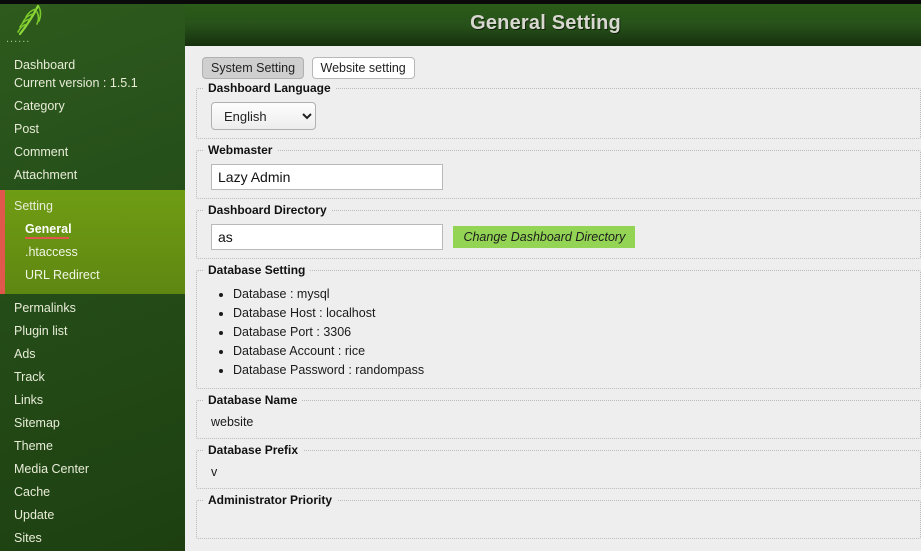 This screenshot has height=551, width=921. I want to click on settings-tabs: System Setting Website setting, so click(553, 67).